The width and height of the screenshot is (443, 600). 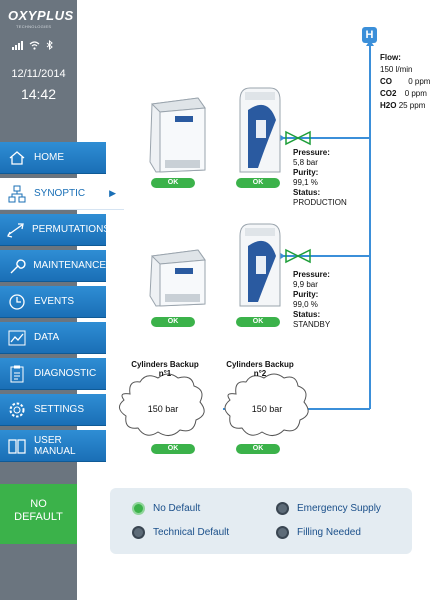 I want to click on legend-item-technical-default: Technical Default, so click(x=180, y=532).